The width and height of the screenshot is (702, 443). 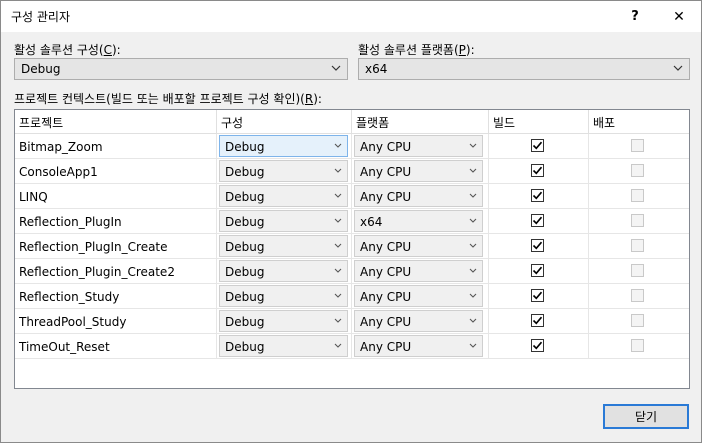 What do you see at coordinates (61, 147) in the screenshot?
I see `project-name: Bitmap_Zoom` at bounding box center [61, 147].